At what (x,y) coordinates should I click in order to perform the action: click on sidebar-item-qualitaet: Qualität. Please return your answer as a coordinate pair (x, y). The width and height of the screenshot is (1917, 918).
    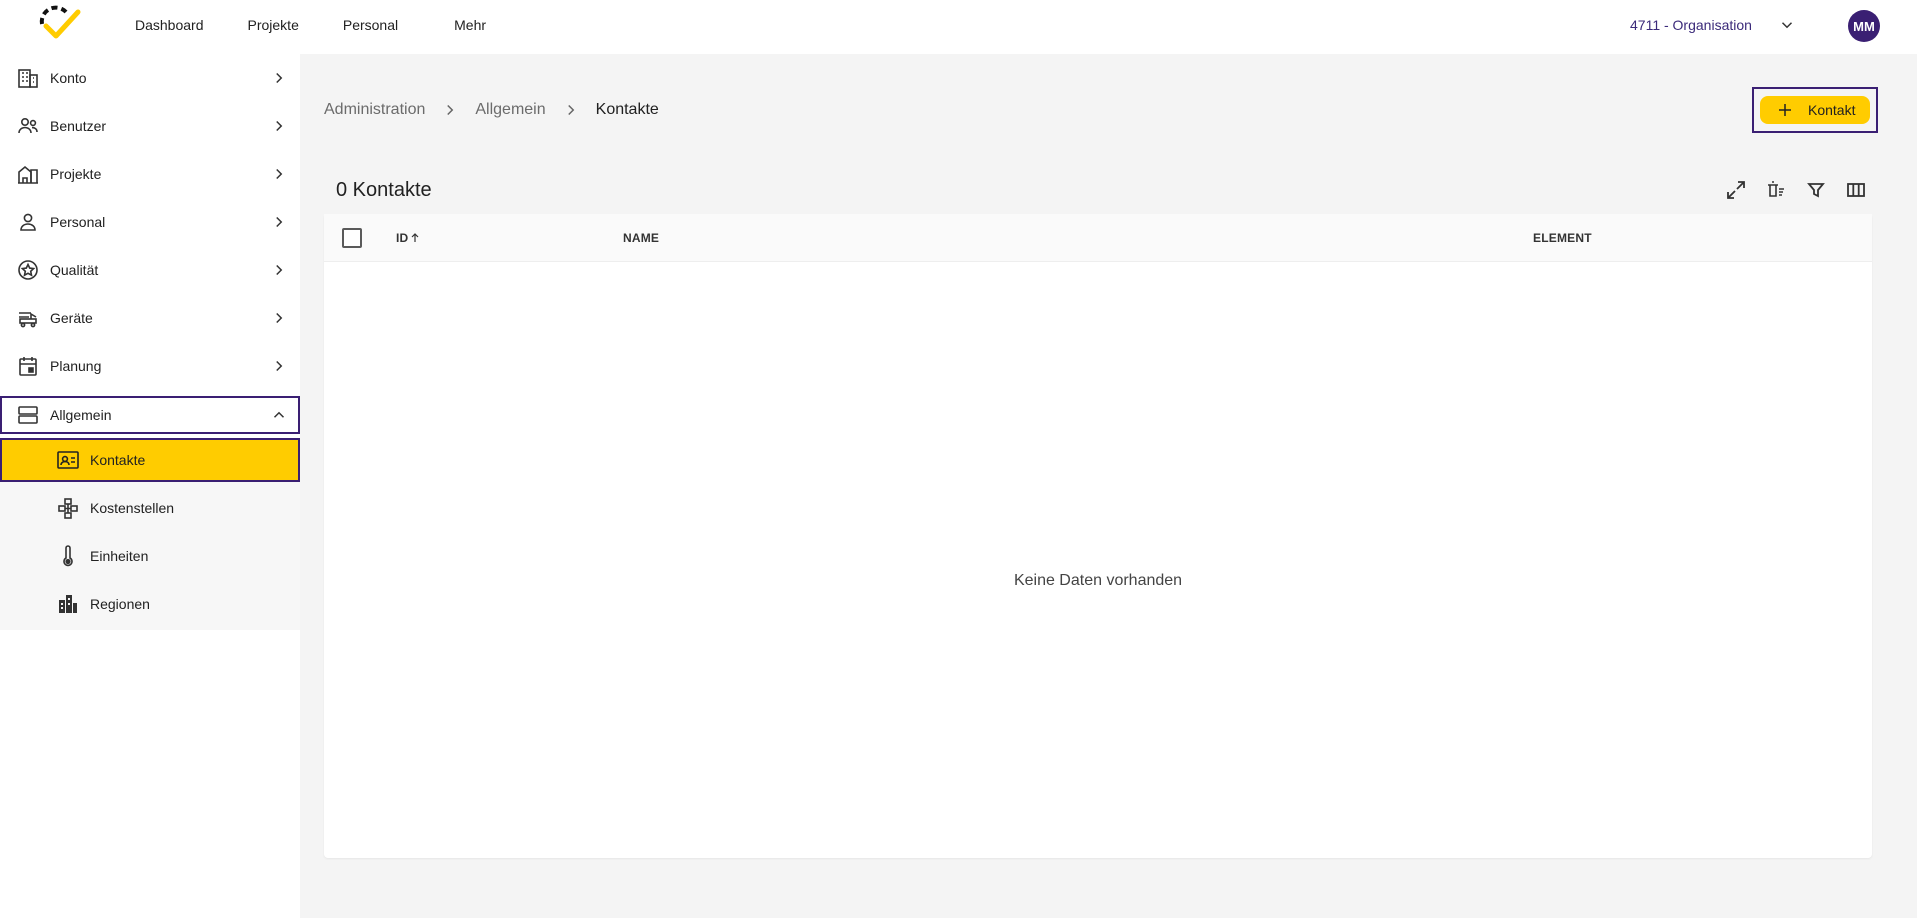
    Looking at the image, I should click on (150, 270).